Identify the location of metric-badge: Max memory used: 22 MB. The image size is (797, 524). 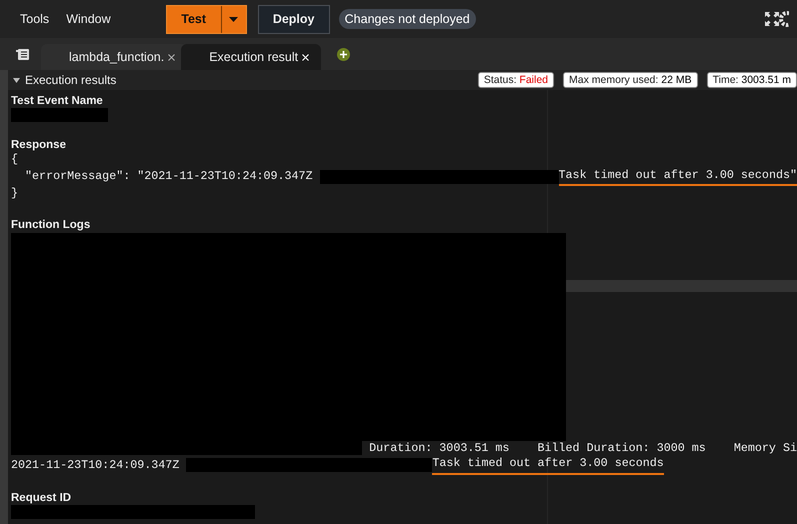
(630, 80).